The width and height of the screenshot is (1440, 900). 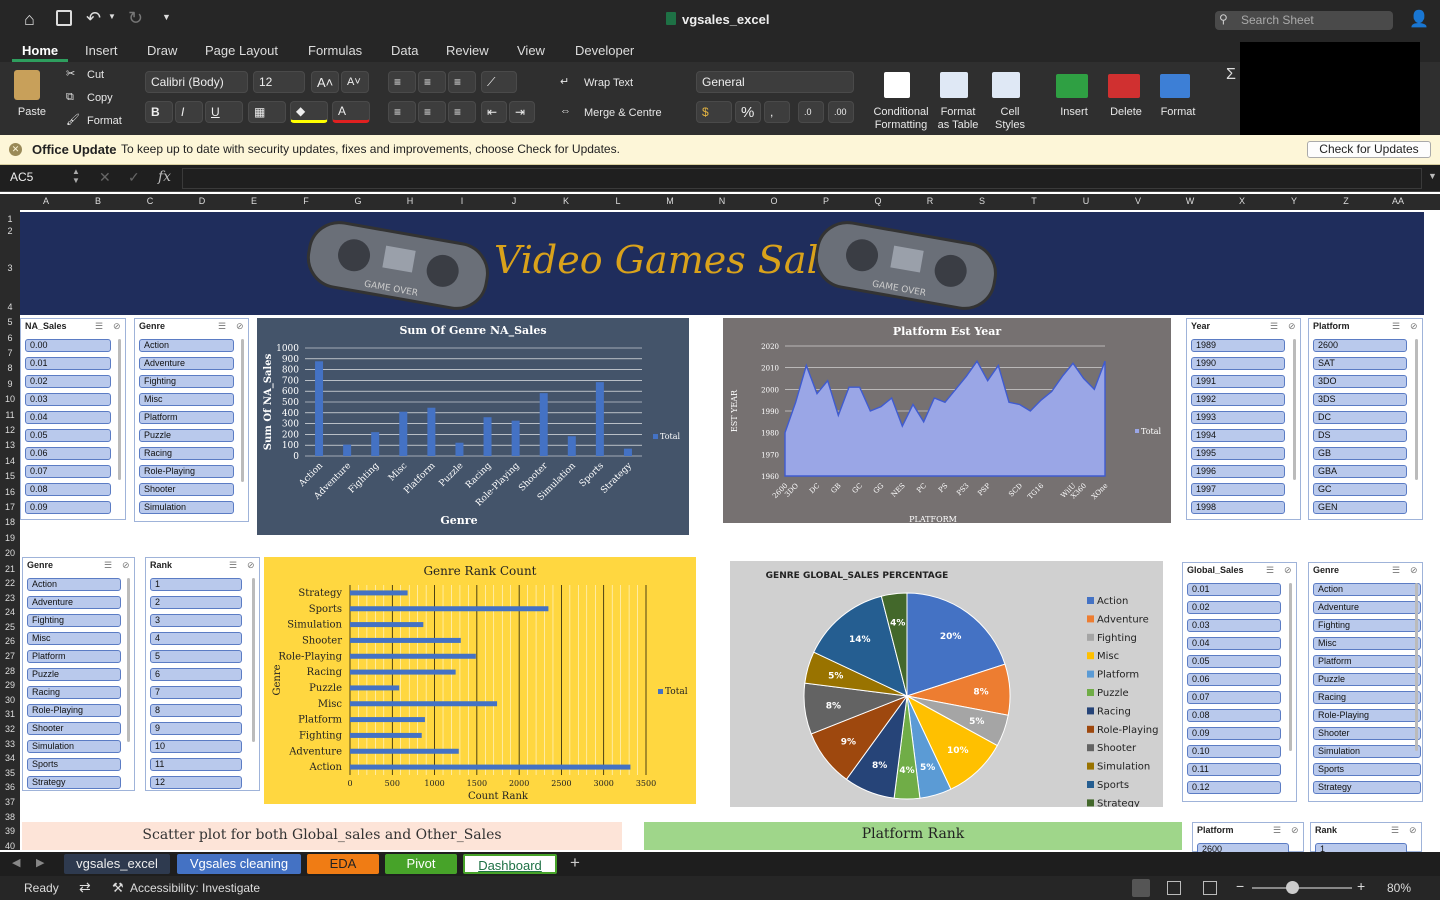 What do you see at coordinates (164, 177) in the screenshot?
I see `insert-function-button: fx` at bounding box center [164, 177].